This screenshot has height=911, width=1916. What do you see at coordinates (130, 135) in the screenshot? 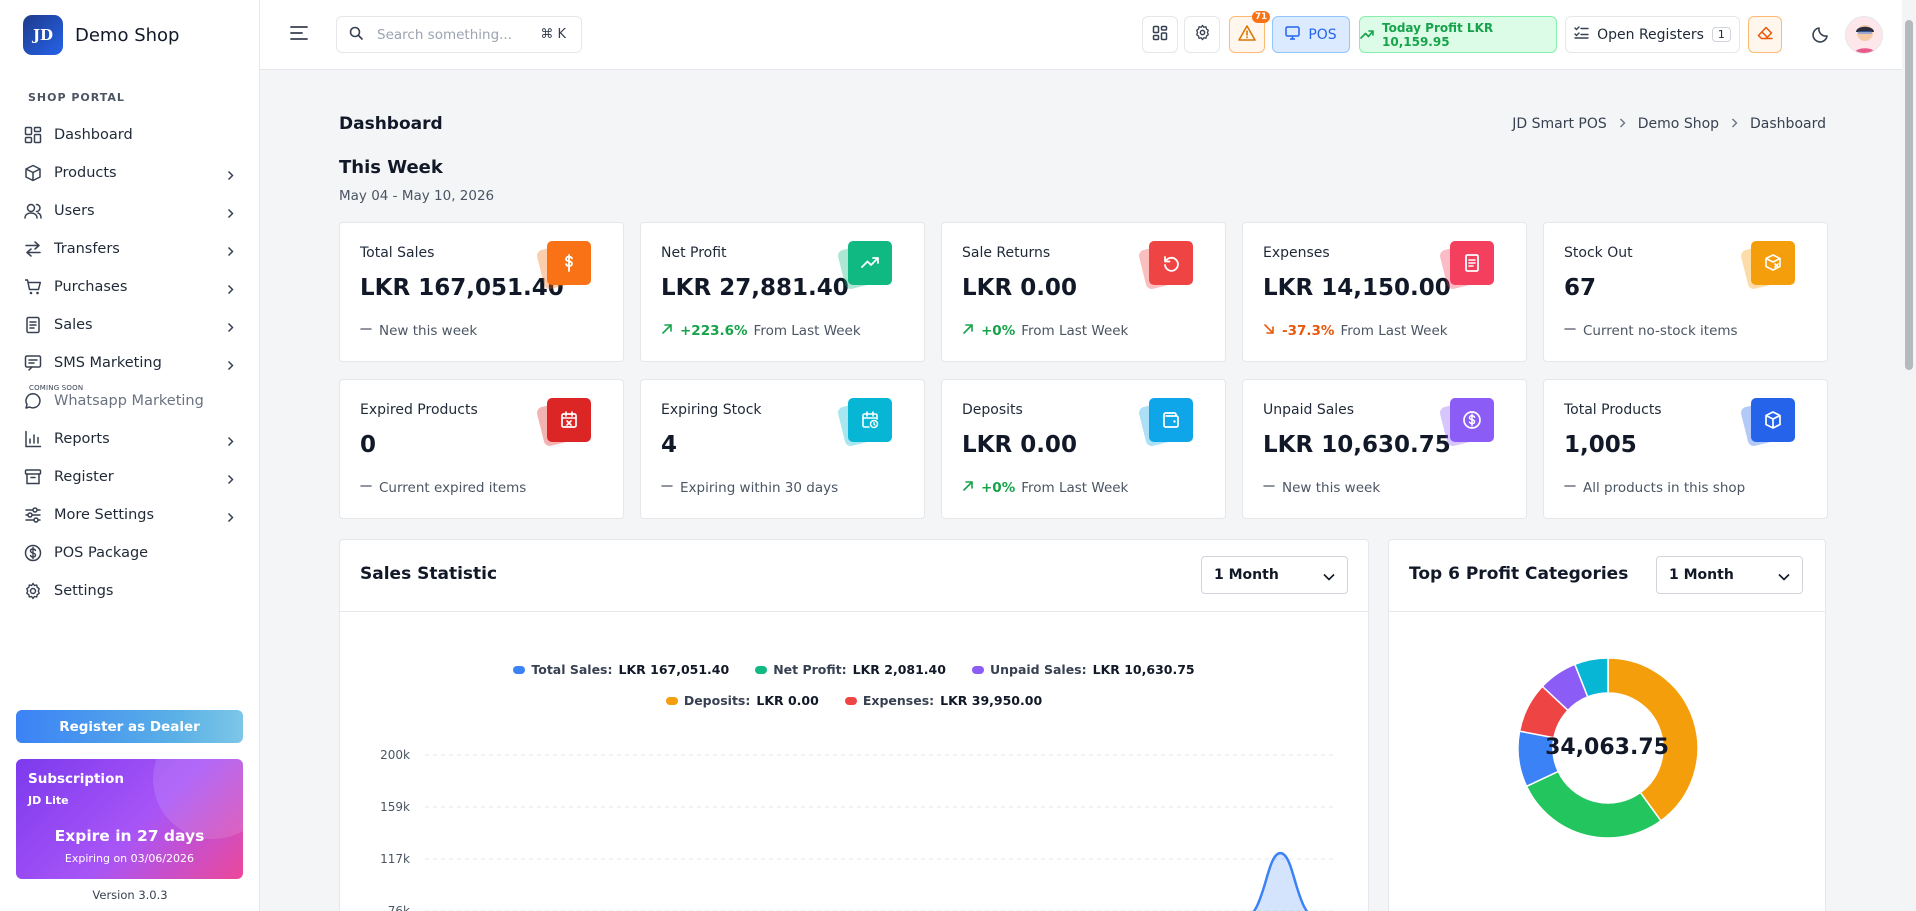
I see `sidebar-item-dashboard: Dashboard` at bounding box center [130, 135].